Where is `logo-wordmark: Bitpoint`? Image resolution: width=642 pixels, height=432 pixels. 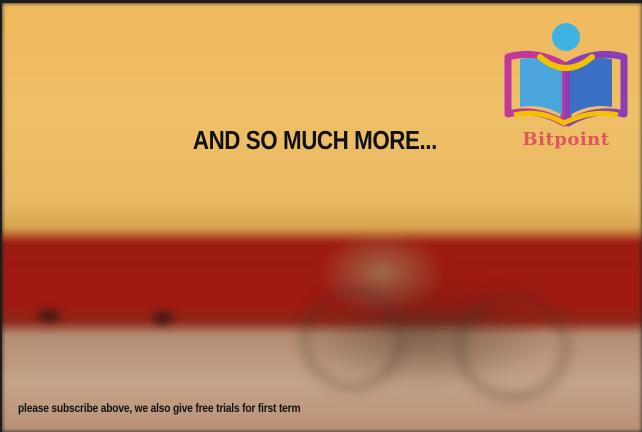 logo-wordmark: Bitpoint is located at coordinates (566, 139).